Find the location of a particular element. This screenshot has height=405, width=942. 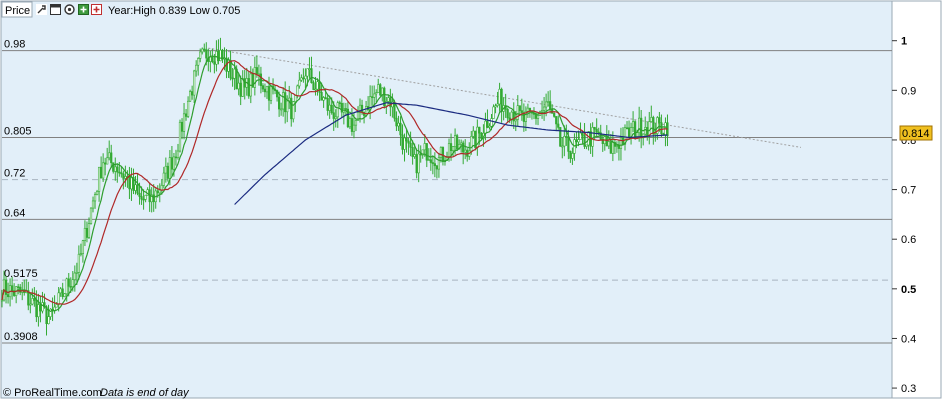

chart-footer: © ProRealTime.com Data is end of day is located at coordinates (96, 393).